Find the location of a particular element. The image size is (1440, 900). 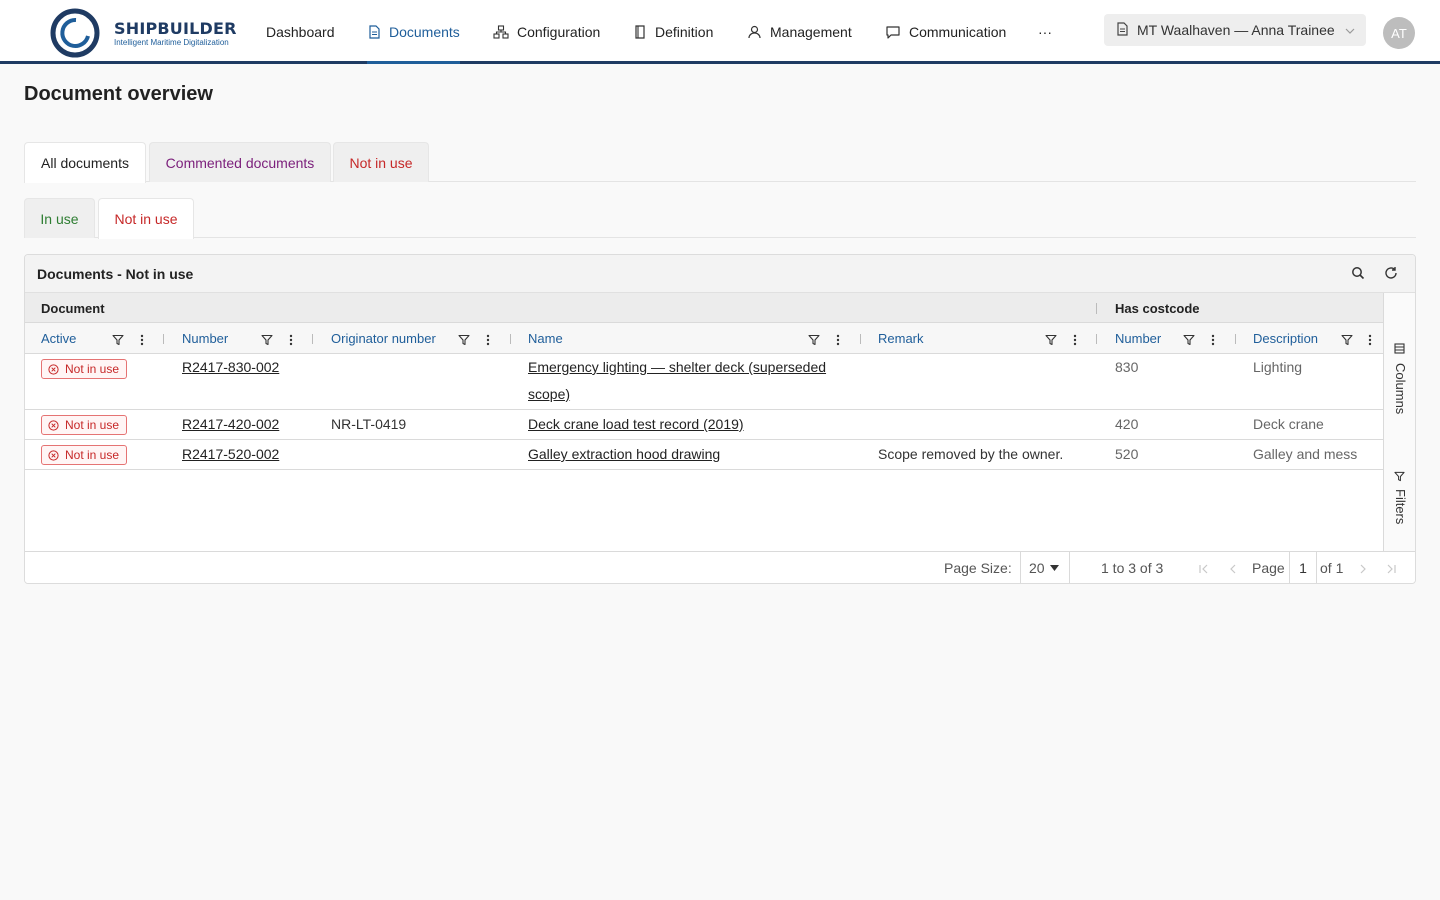

column-header-costcode-number: Number is located at coordinates (1138, 338).